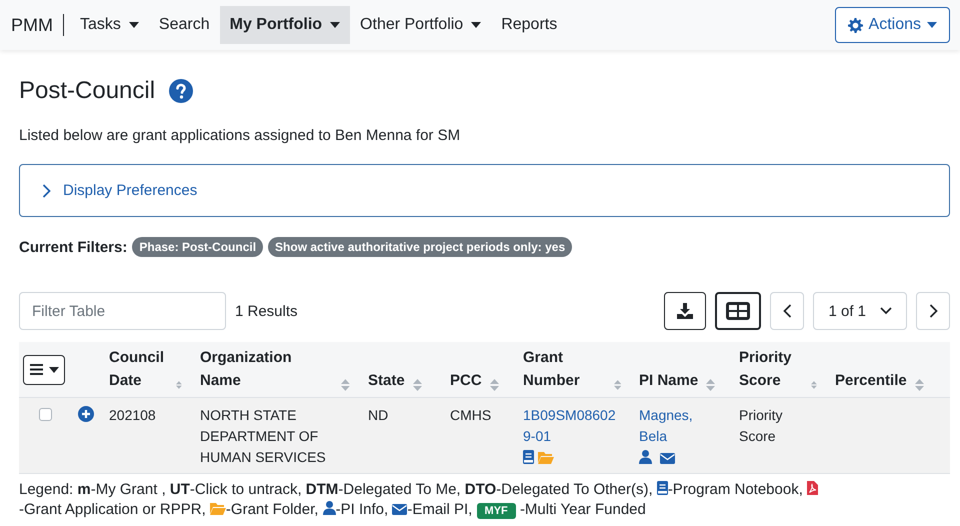 The width and height of the screenshot is (960, 526). What do you see at coordinates (44, 369) in the screenshot?
I see `column-menu-button` at bounding box center [44, 369].